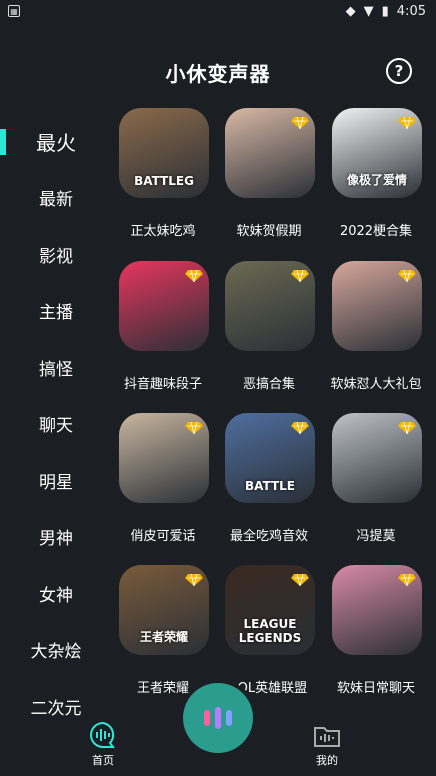  I want to click on voice-pack-thumbnail: 像极了爱情, so click(377, 153).